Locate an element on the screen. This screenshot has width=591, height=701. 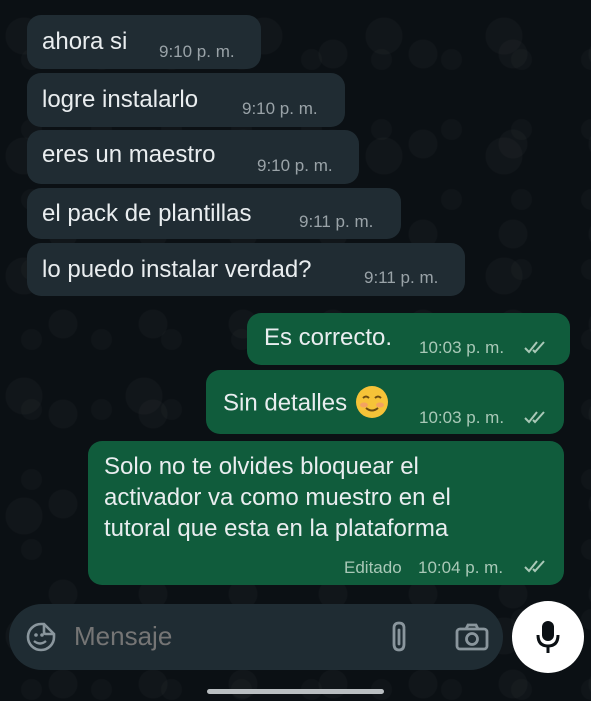
emoji-sticker-icon is located at coordinates (41, 637).